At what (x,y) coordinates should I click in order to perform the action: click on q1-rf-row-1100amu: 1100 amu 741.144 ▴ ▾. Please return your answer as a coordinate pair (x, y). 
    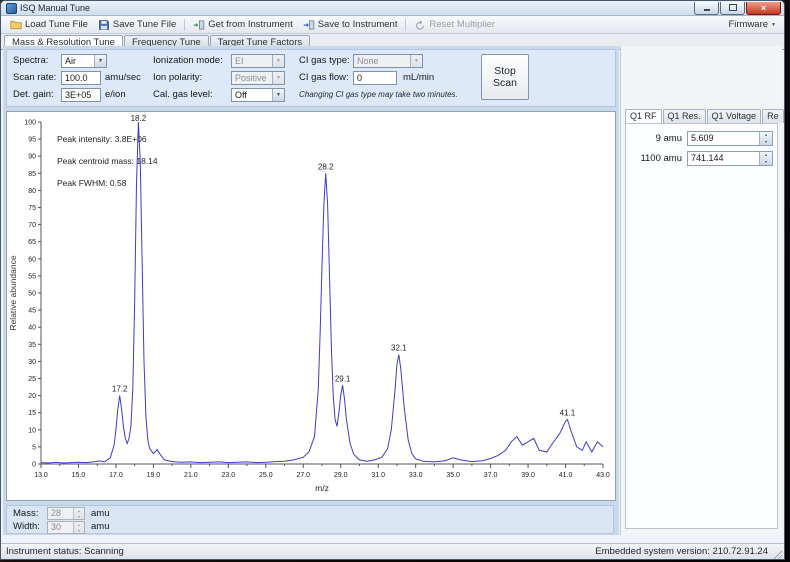
    Looking at the image, I should click on (701, 158).